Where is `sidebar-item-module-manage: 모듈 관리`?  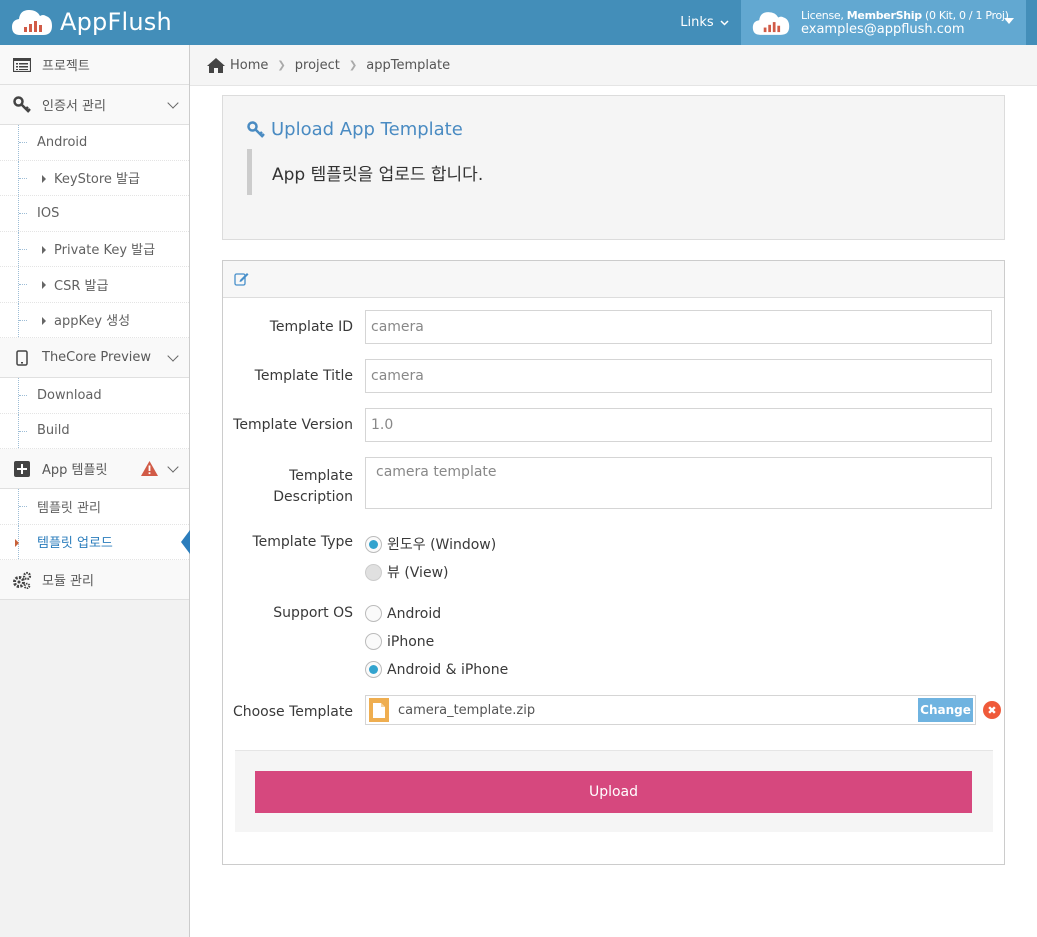
sidebar-item-module-manage: 모듈 관리 is located at coordinates (94, 580).